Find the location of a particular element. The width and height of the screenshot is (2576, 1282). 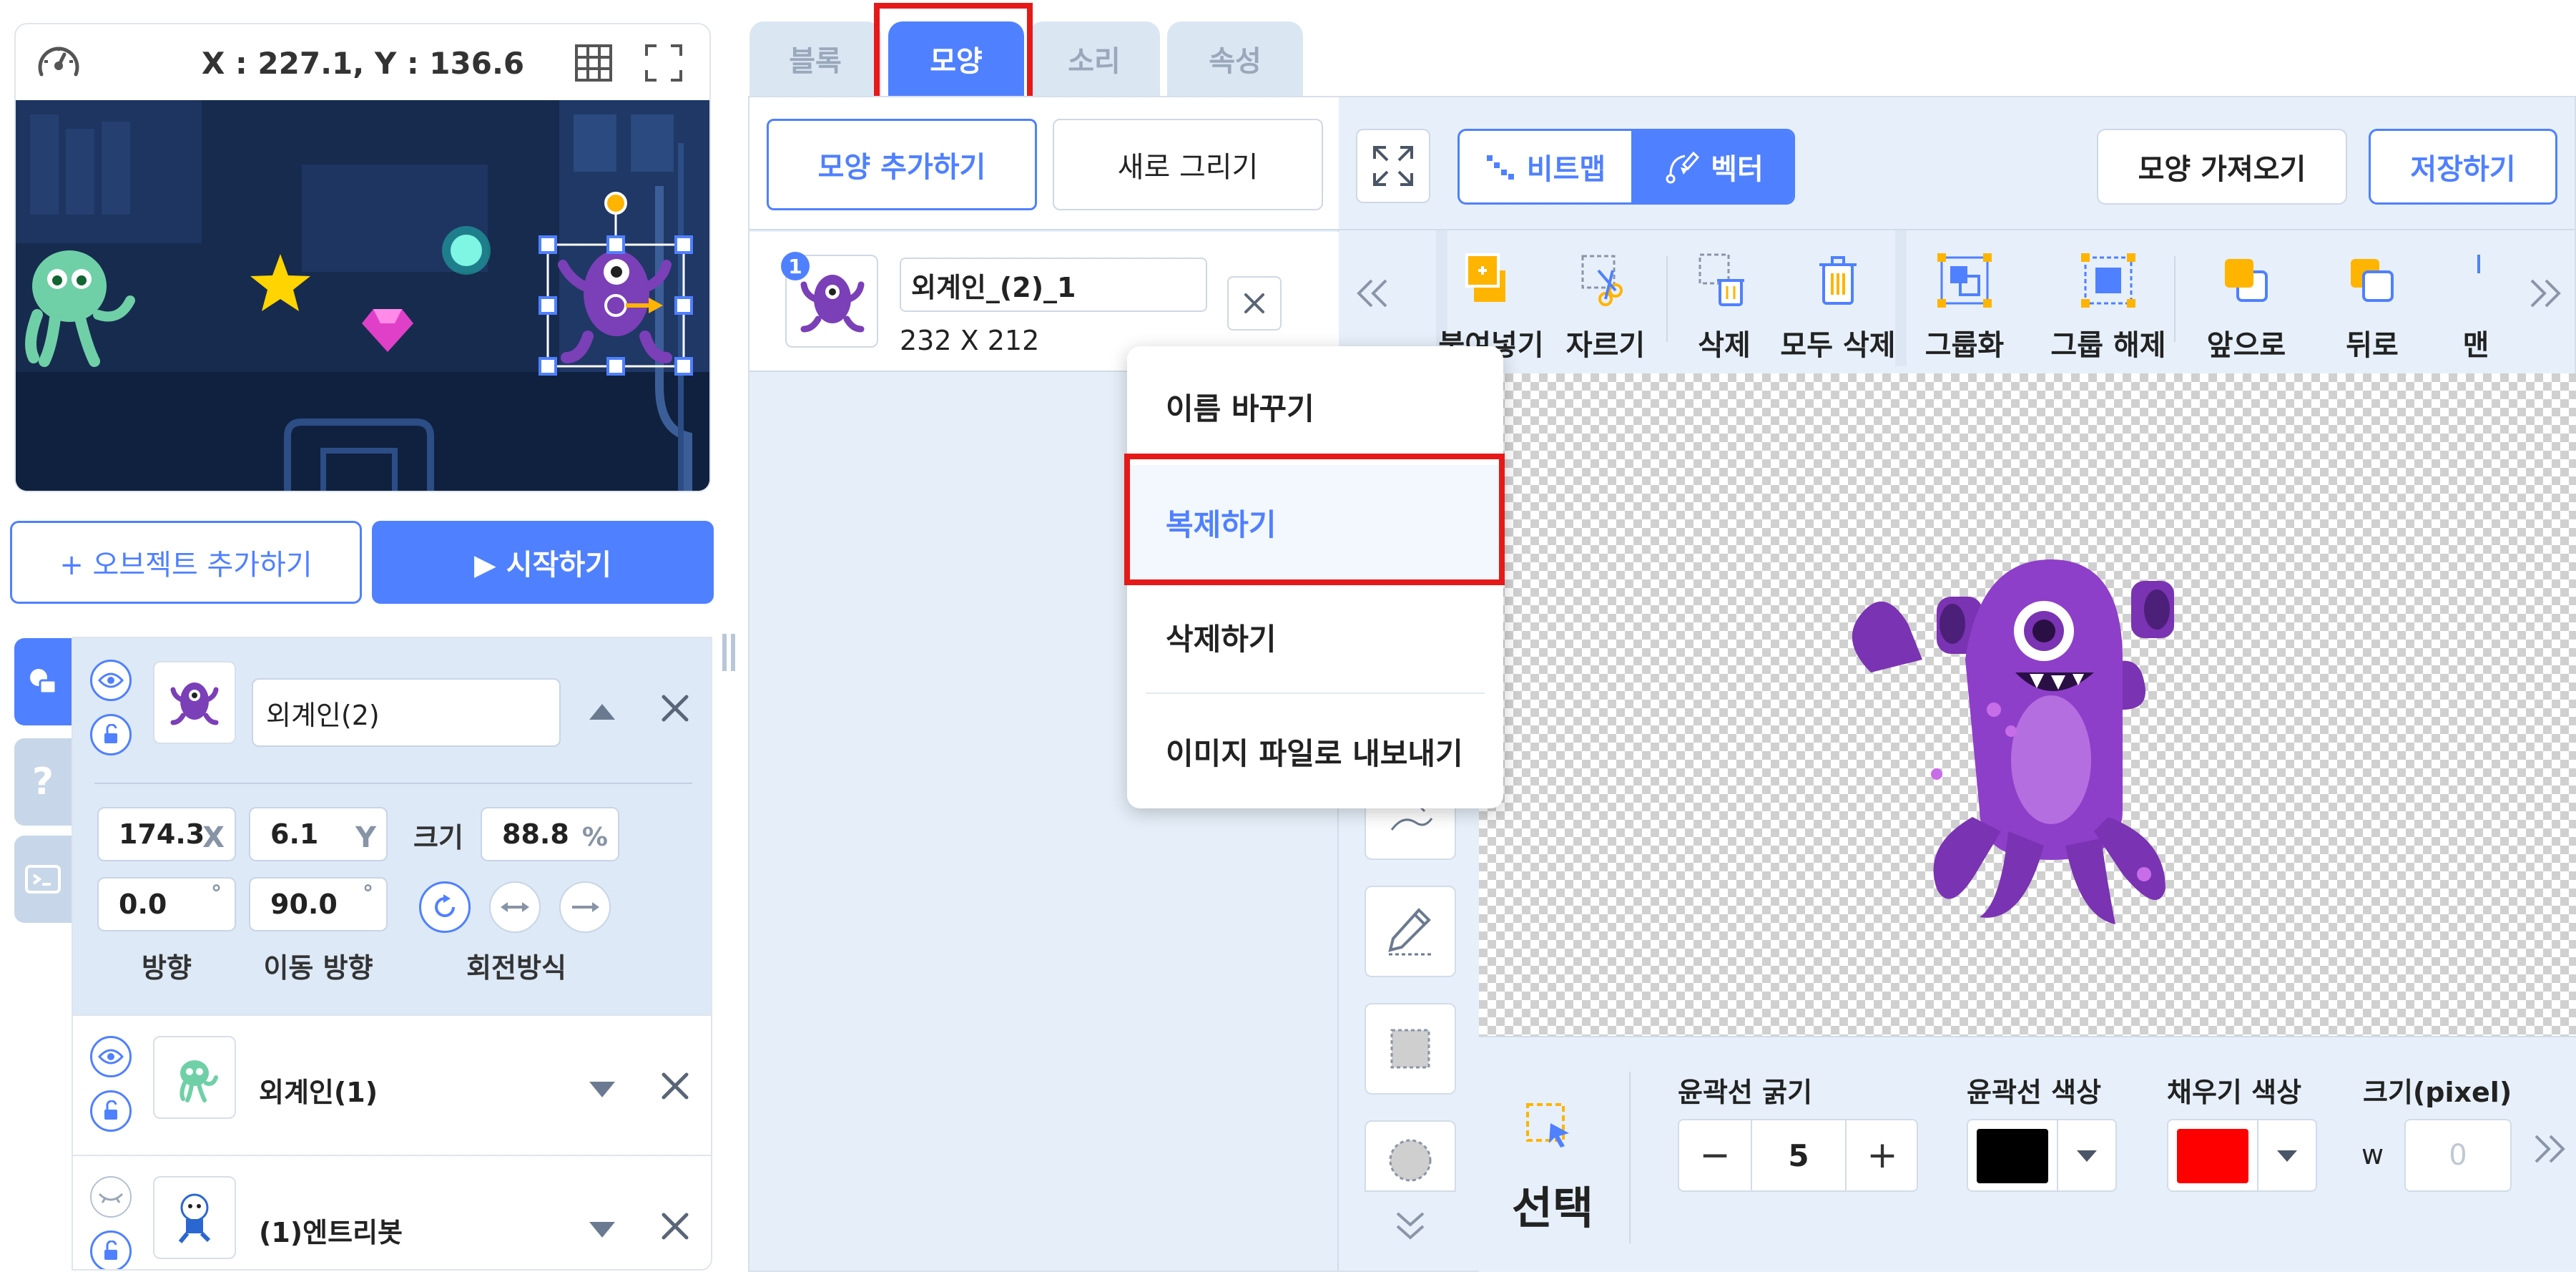

hidden-eye-icon is located at coordinates (111, 1197).